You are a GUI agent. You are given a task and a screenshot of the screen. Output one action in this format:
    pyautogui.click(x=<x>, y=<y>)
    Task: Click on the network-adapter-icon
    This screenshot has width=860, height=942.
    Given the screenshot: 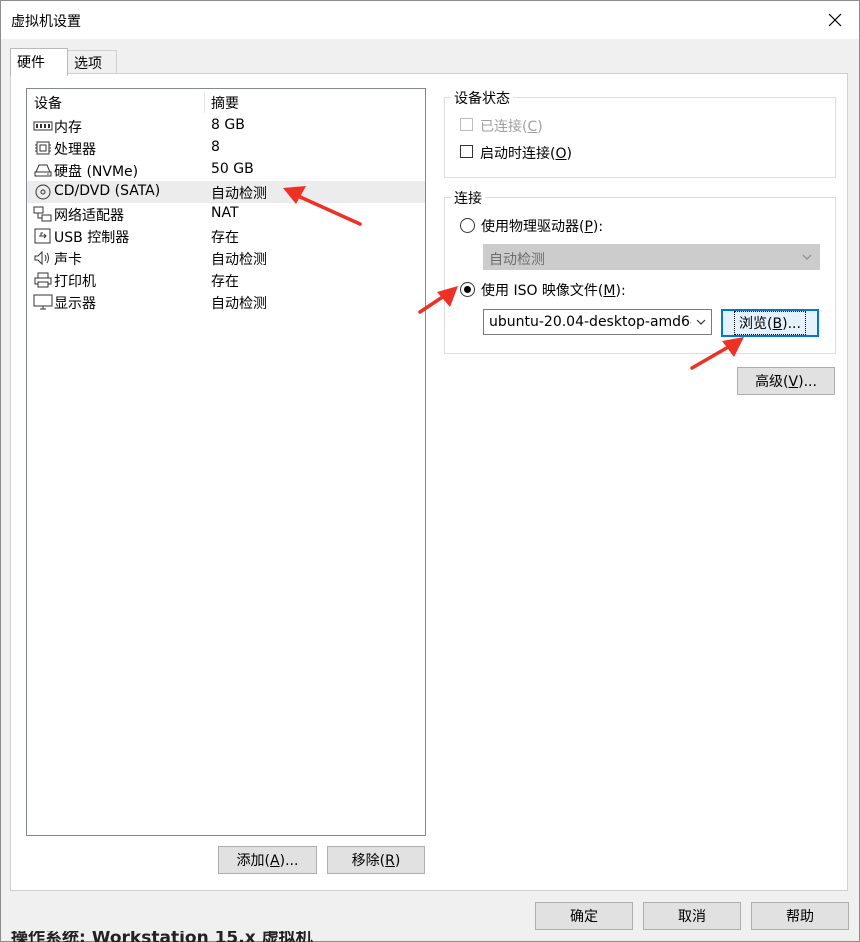 What is the action you would take?
    pyautogui.click(x=42, y=214)
    